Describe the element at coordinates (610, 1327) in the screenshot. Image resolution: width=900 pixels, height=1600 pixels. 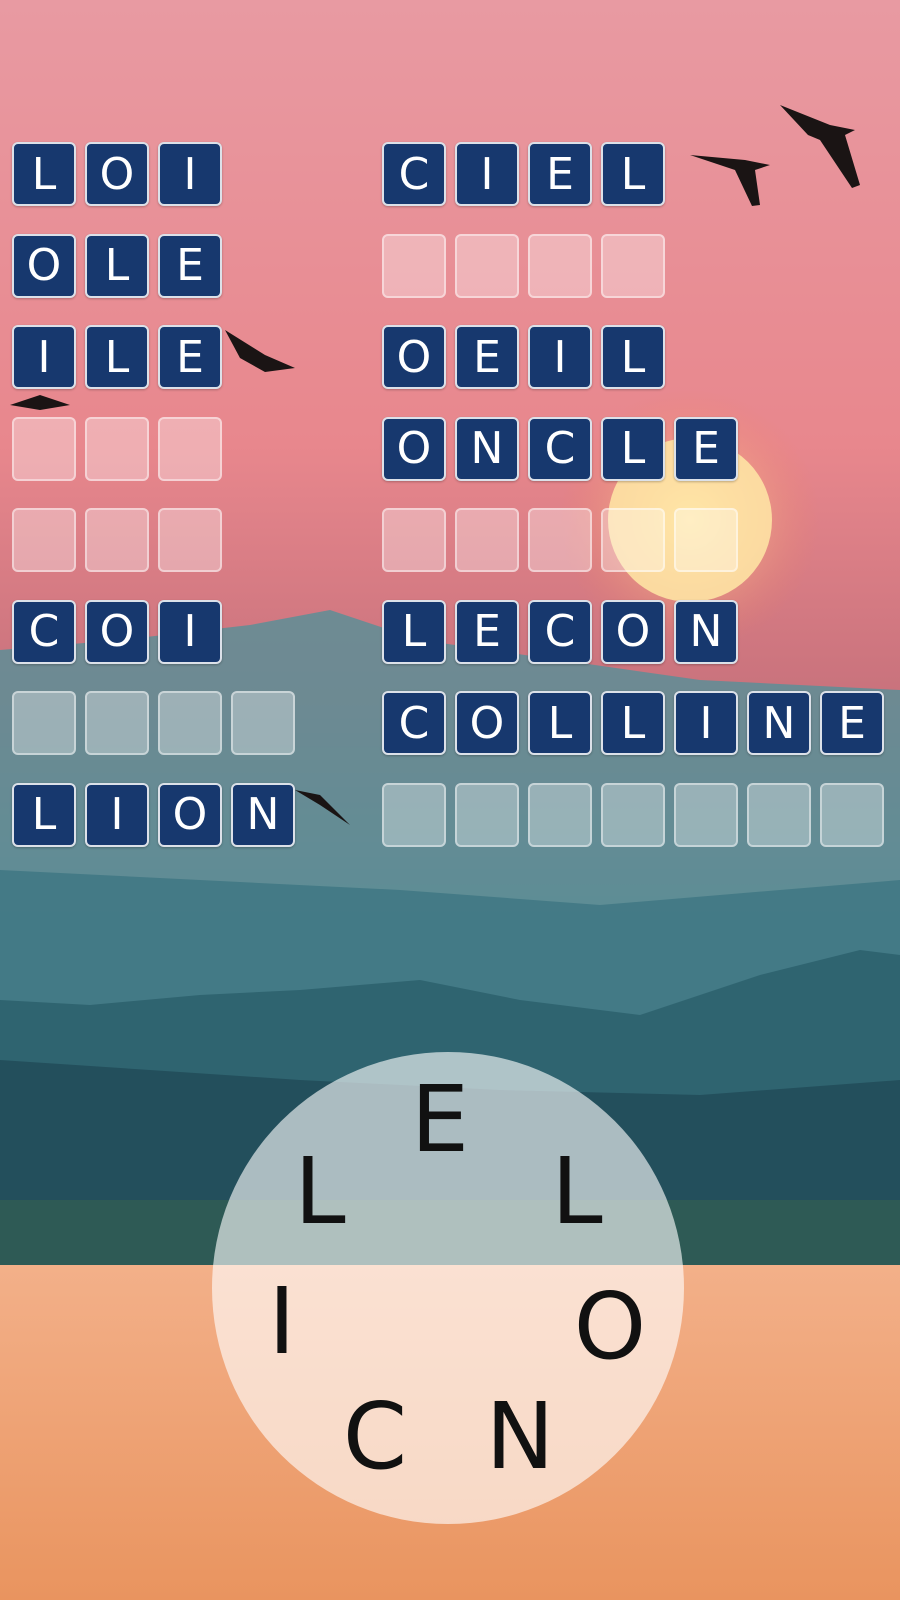
I see `wheel-letter-button: O` at that location.